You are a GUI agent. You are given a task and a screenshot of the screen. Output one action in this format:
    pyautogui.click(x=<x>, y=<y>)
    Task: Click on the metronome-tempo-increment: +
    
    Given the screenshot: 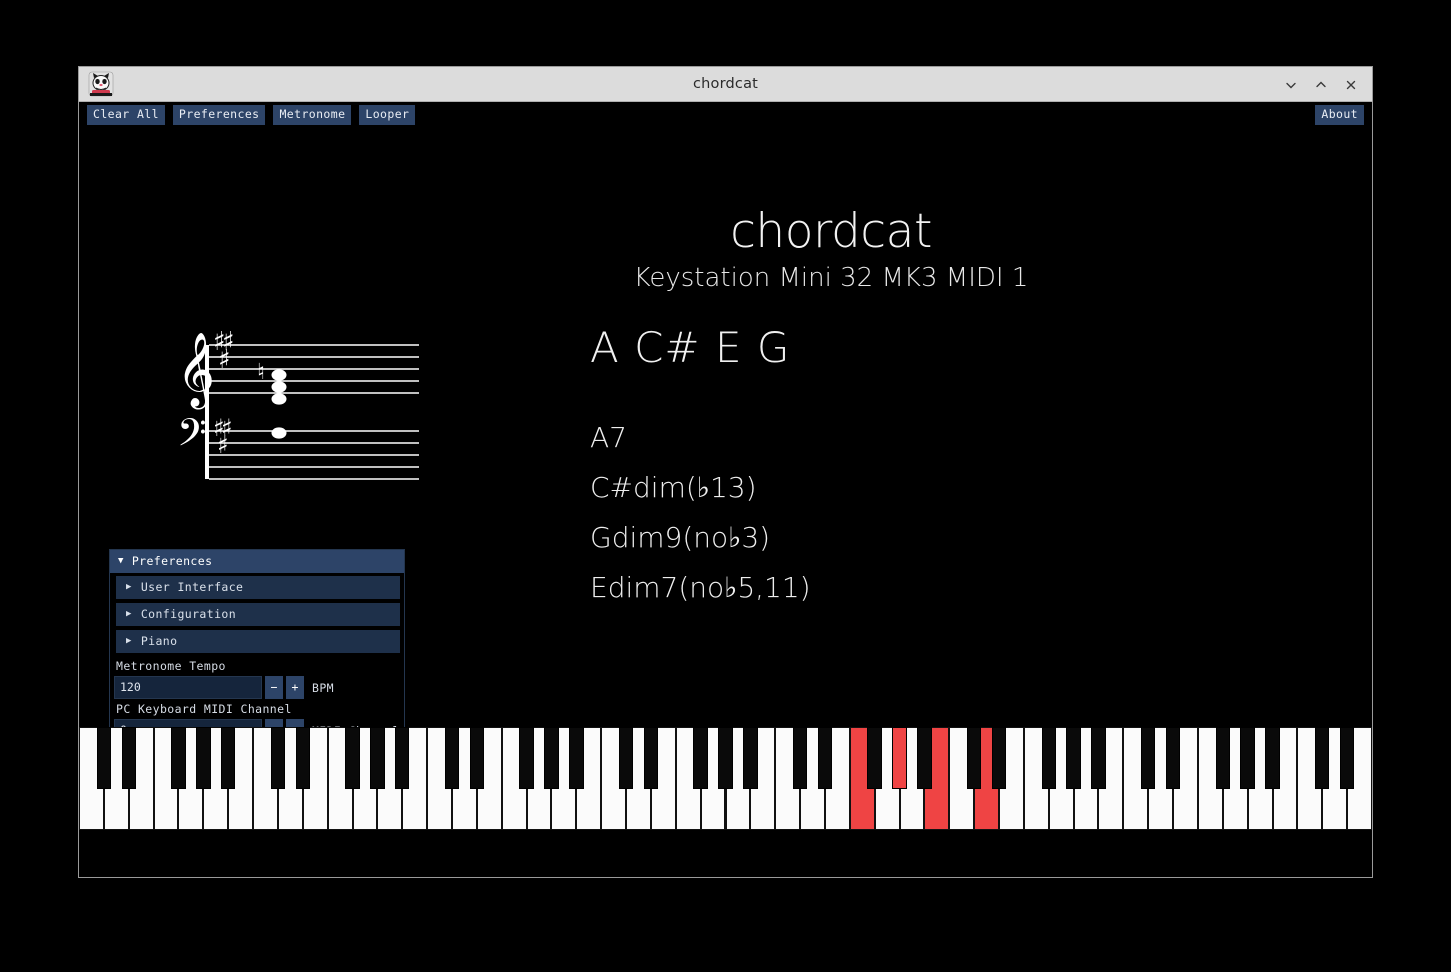 What is the action you would take?
    pyautogui.click(x=295, y=687)
    